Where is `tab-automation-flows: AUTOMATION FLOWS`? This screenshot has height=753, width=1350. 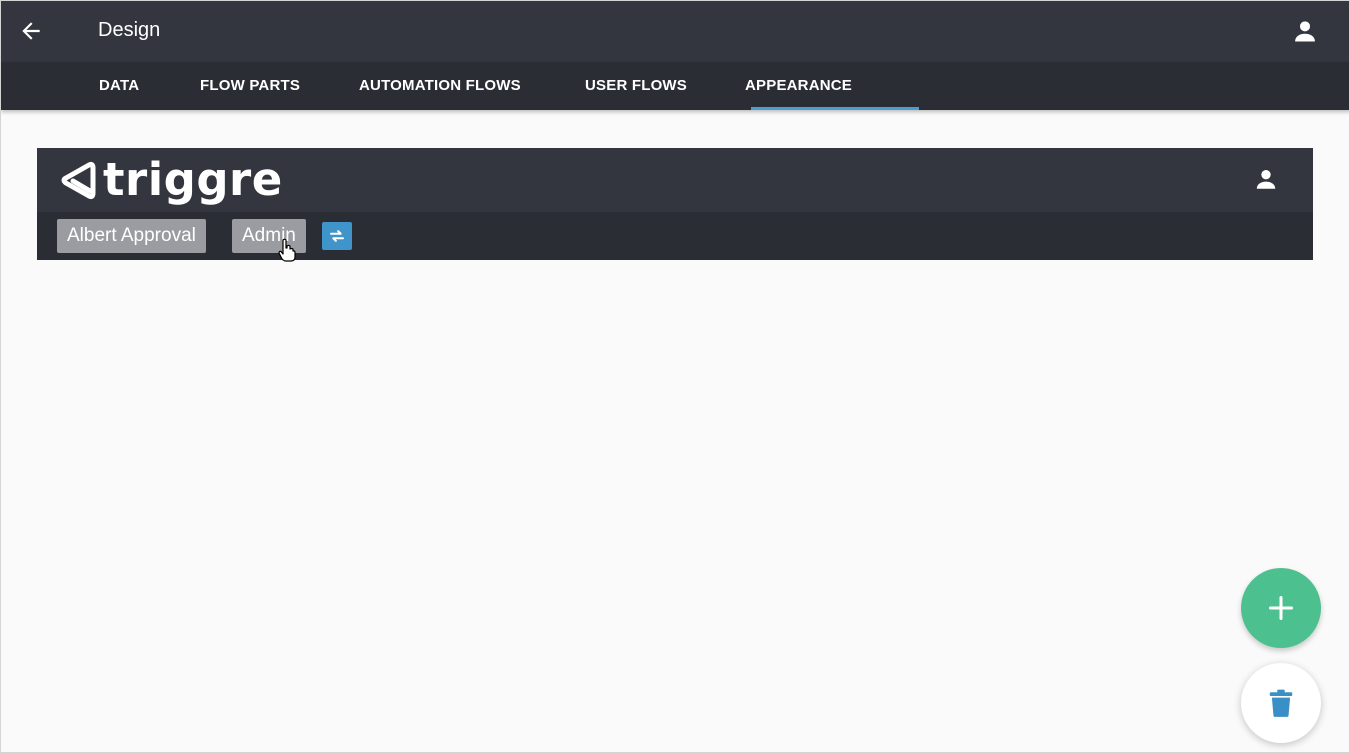 tab-automation-flows: AUTOMATION FLOWS is located at coordinates (440, 86).